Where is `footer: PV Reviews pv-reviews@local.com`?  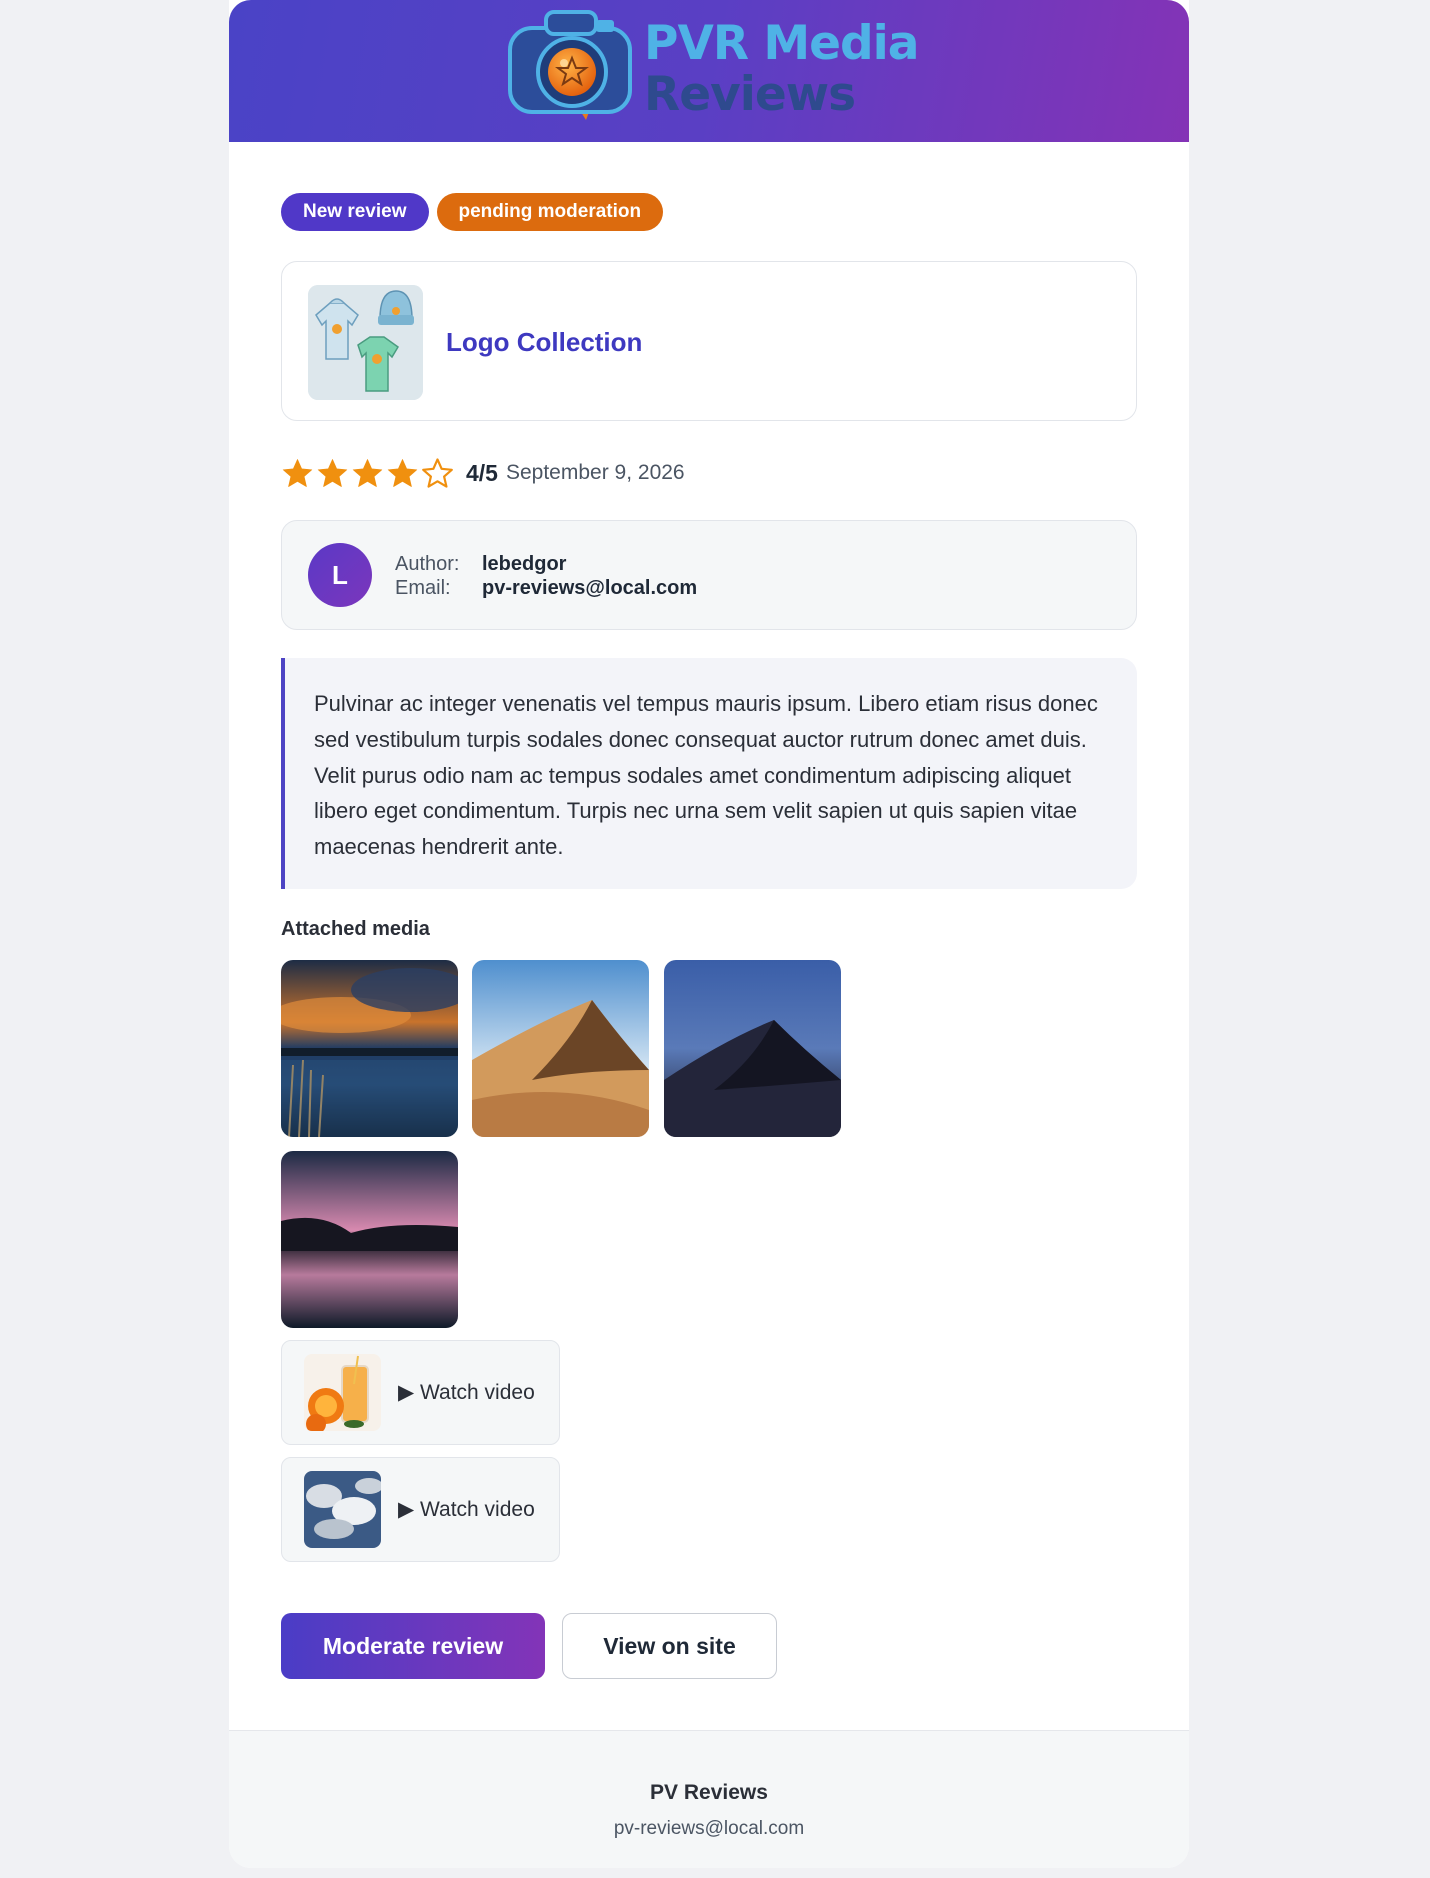
footer: PV Reviews pv-reviews@local.com is located at coordinates (709, 1799).